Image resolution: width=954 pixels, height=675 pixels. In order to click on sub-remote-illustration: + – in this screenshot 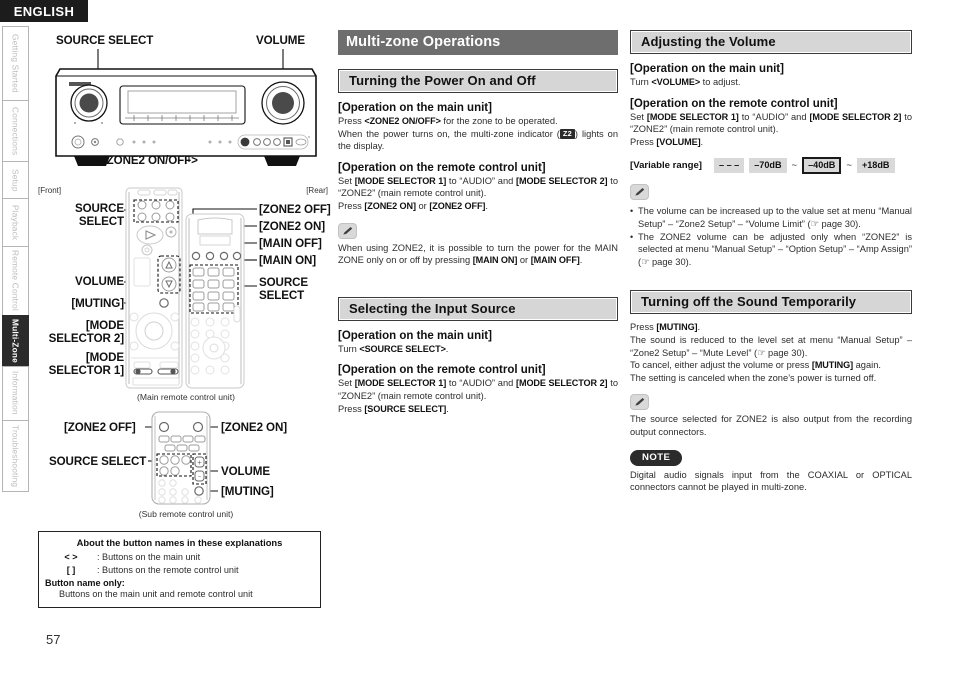, I will do `click(181, 458)`.